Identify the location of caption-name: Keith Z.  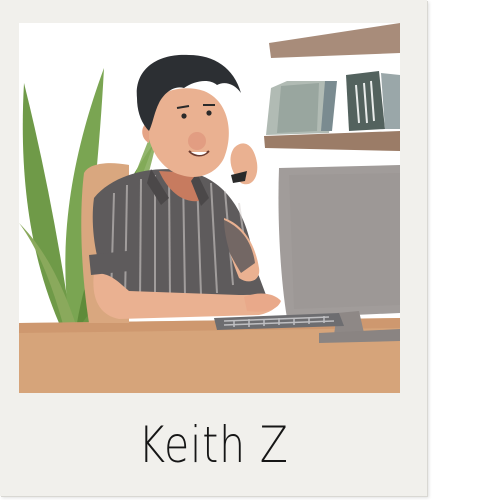
(213, 445).